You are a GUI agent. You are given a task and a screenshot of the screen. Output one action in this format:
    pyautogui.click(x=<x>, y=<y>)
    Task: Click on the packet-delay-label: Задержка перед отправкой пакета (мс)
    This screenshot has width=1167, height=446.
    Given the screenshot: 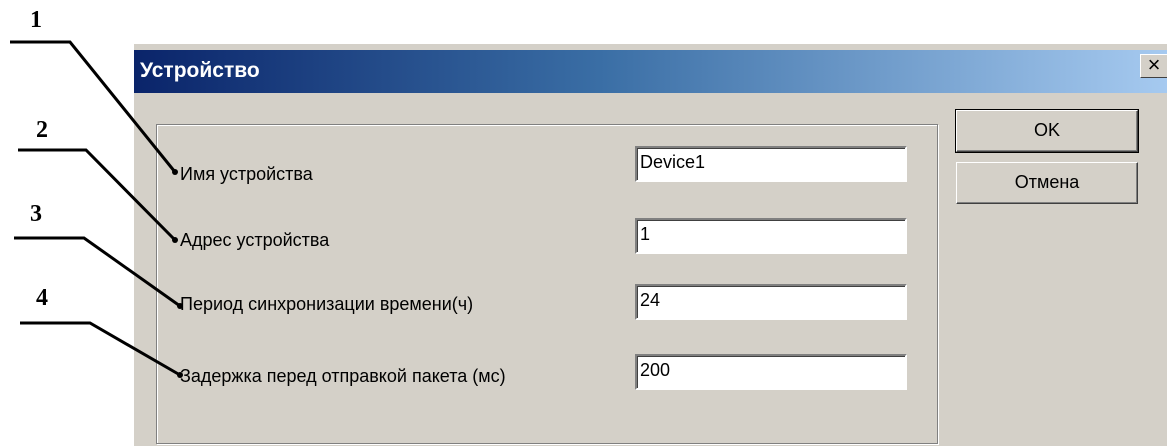 What is the action you would take?
    pyautogui.click(x=343, y=376)
    